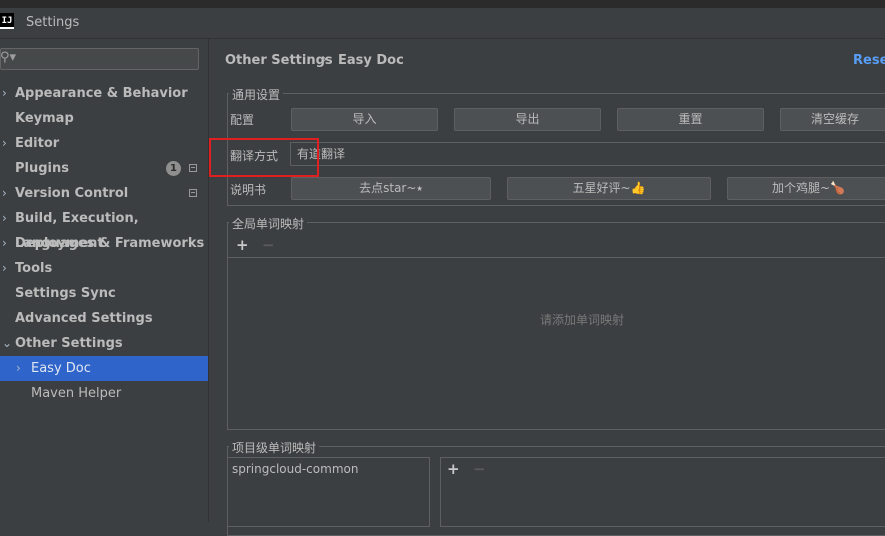  Describe the element at coordinates (274, 447) in the screenshot. I see `project-mapping-title: 项目级单词映射` at that location.